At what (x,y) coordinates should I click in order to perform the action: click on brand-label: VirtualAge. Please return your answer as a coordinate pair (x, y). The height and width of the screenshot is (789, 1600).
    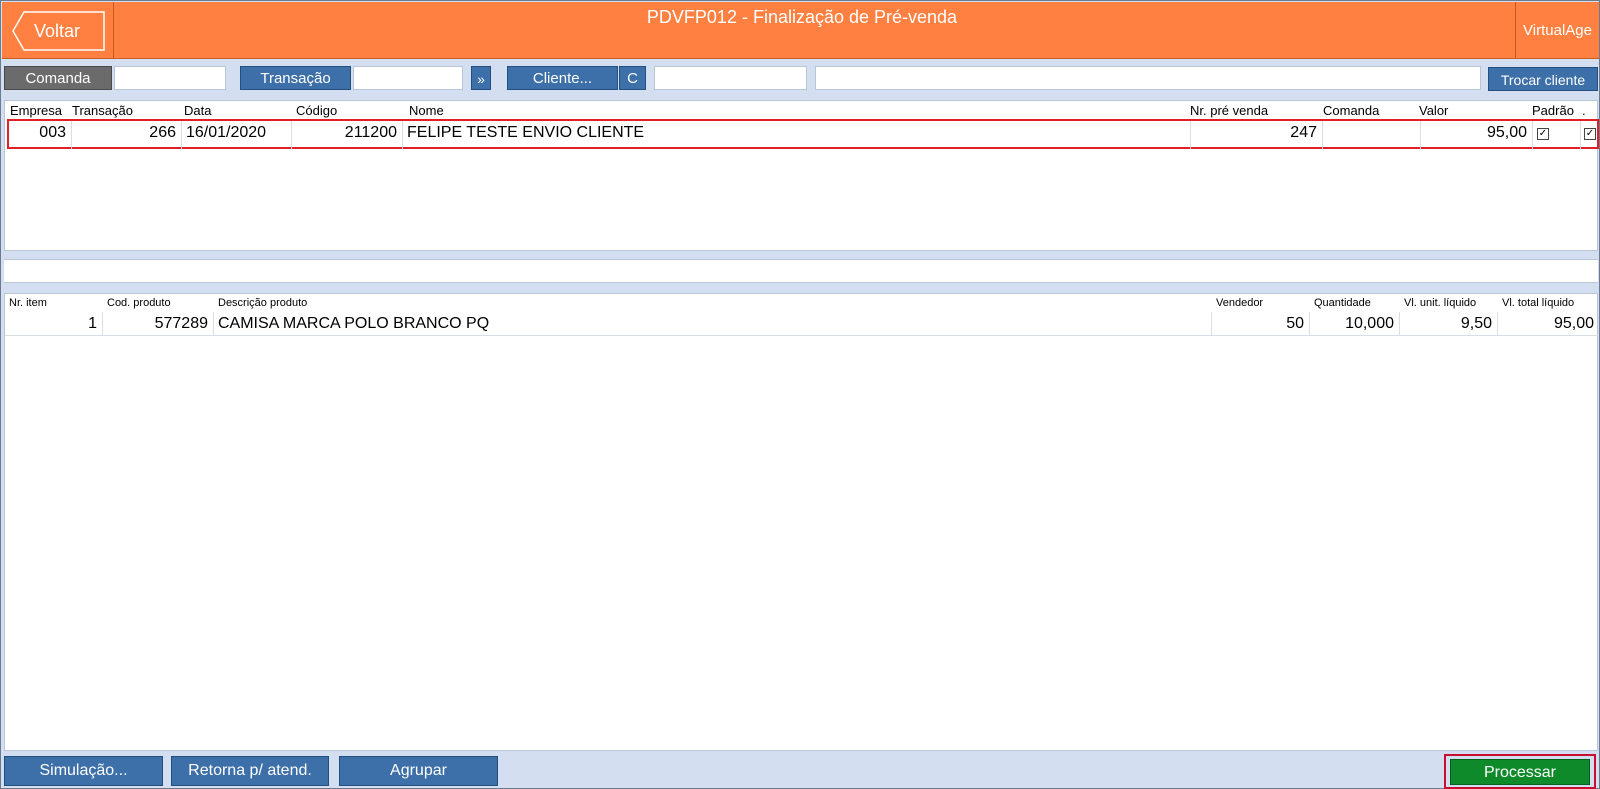
    Looking at the image, I should click on (1557, 30).